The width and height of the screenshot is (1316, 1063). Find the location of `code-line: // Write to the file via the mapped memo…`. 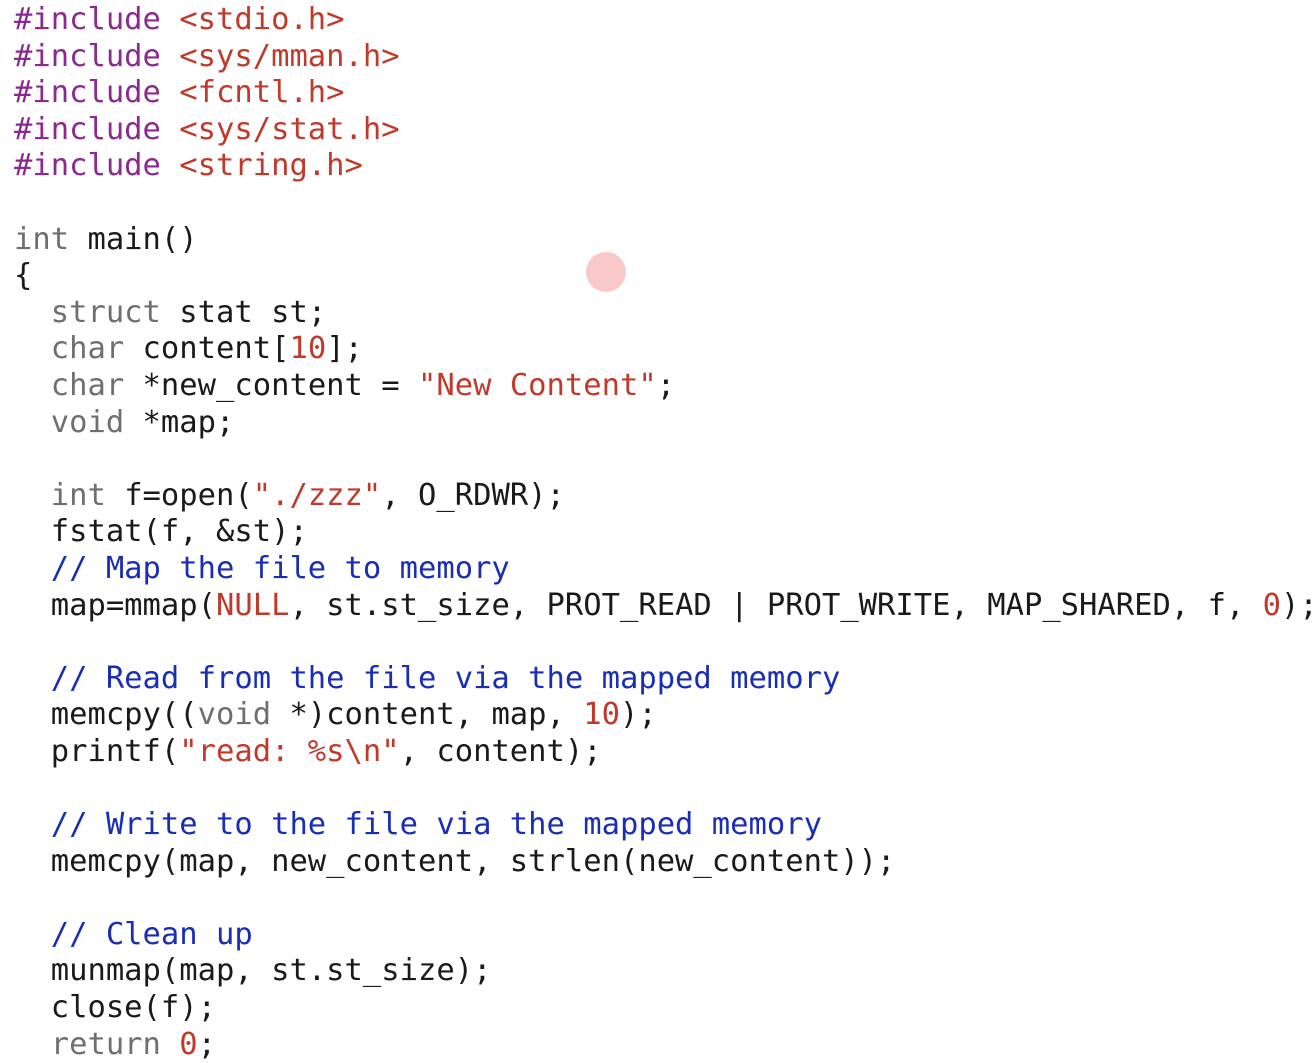

code-line: // Write to the file via the mapped memo… is located at coordinates (665, 825).